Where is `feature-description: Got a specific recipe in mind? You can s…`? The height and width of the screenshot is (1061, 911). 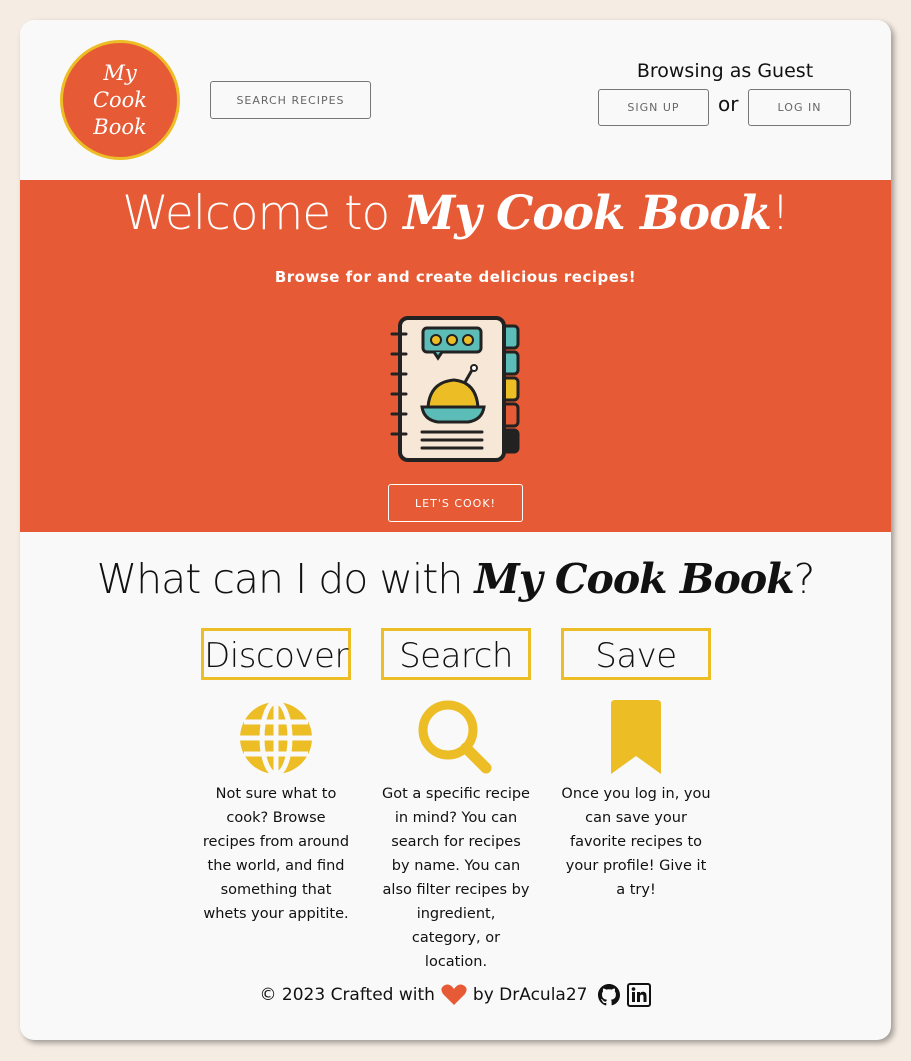 feature-description: Got a specific recipe in mind? You can s… is located at coordinates (456, 878).